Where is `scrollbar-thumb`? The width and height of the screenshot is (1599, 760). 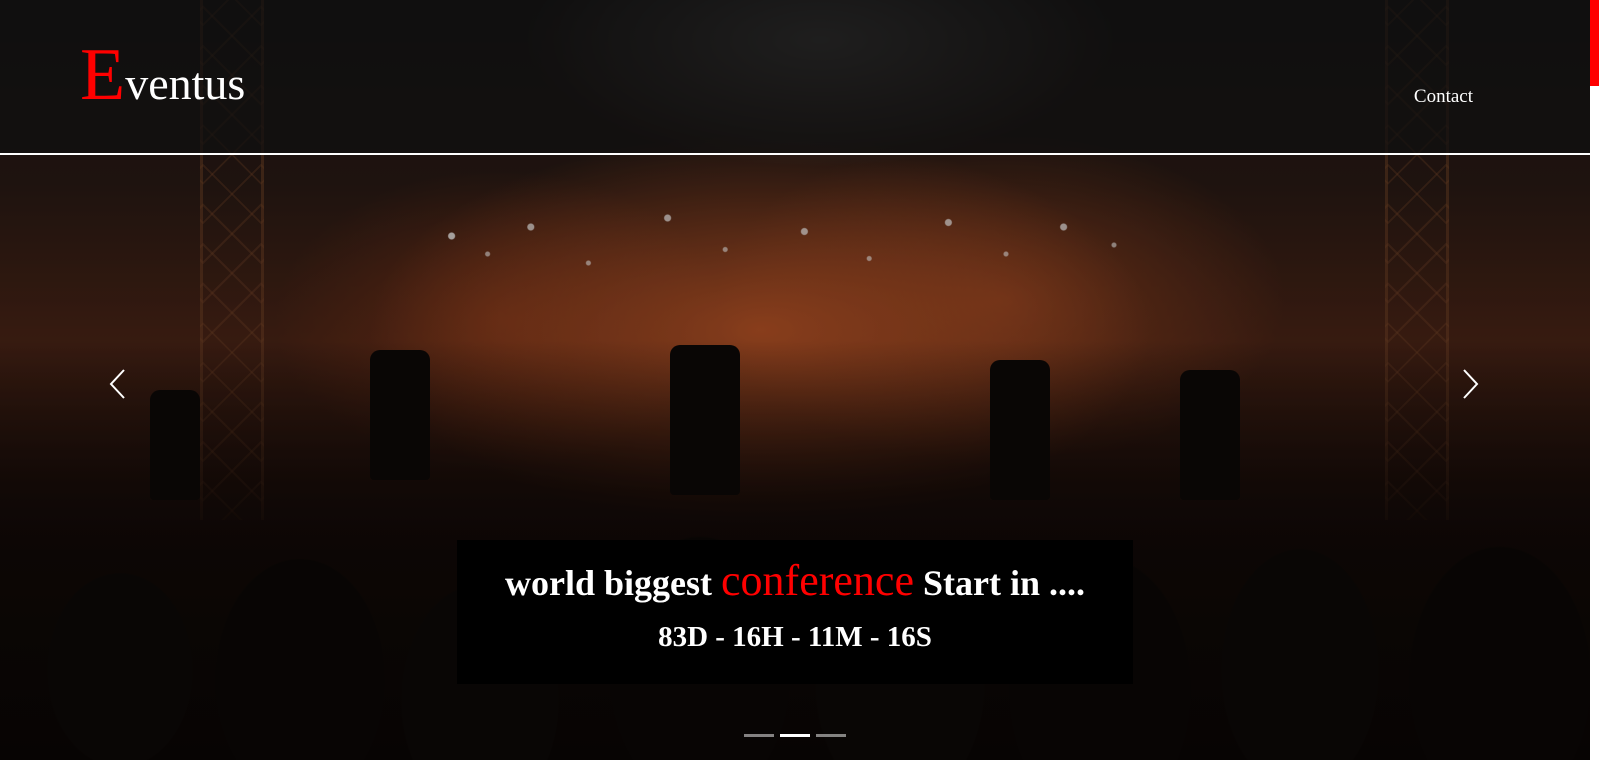
scrollbar-thumb is located at coordinates (1594, 43).